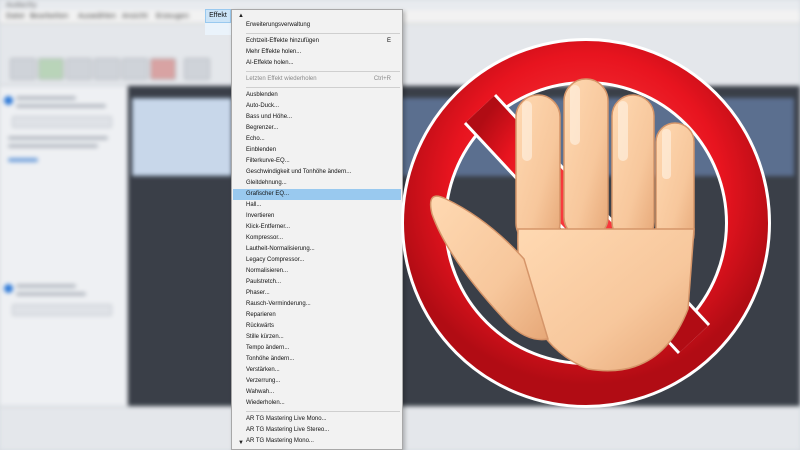 This screenshot has height=450, width=800. Describe the element at coordinates (23, 69) in the screenshot. I see `pause-button` at that location.